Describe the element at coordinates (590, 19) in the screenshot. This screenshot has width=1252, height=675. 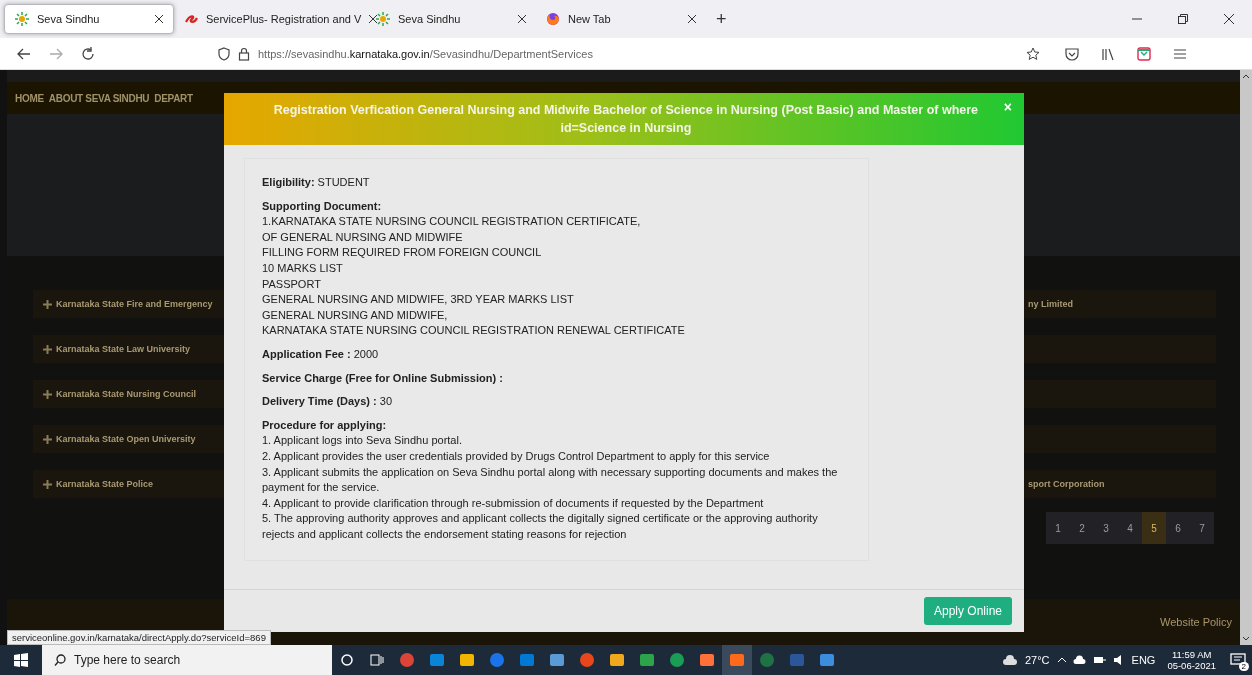
I see `tab-title: New Tab` at that location.